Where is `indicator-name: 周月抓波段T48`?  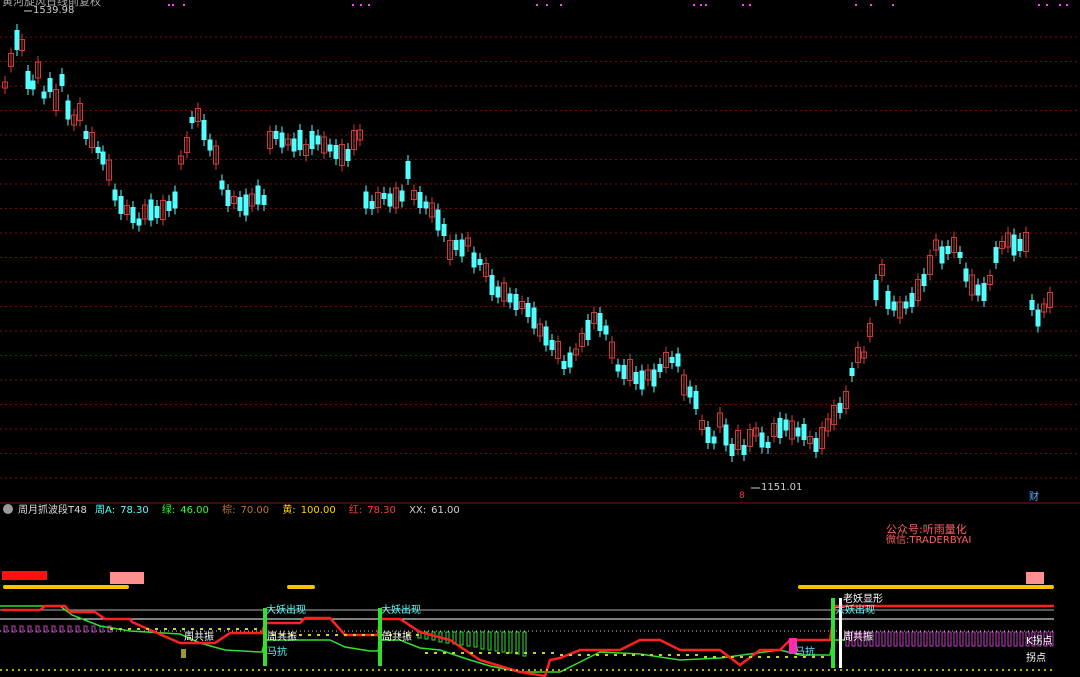 indicator-name: 周月抓波段T48 is located at coordinates (52, 510).